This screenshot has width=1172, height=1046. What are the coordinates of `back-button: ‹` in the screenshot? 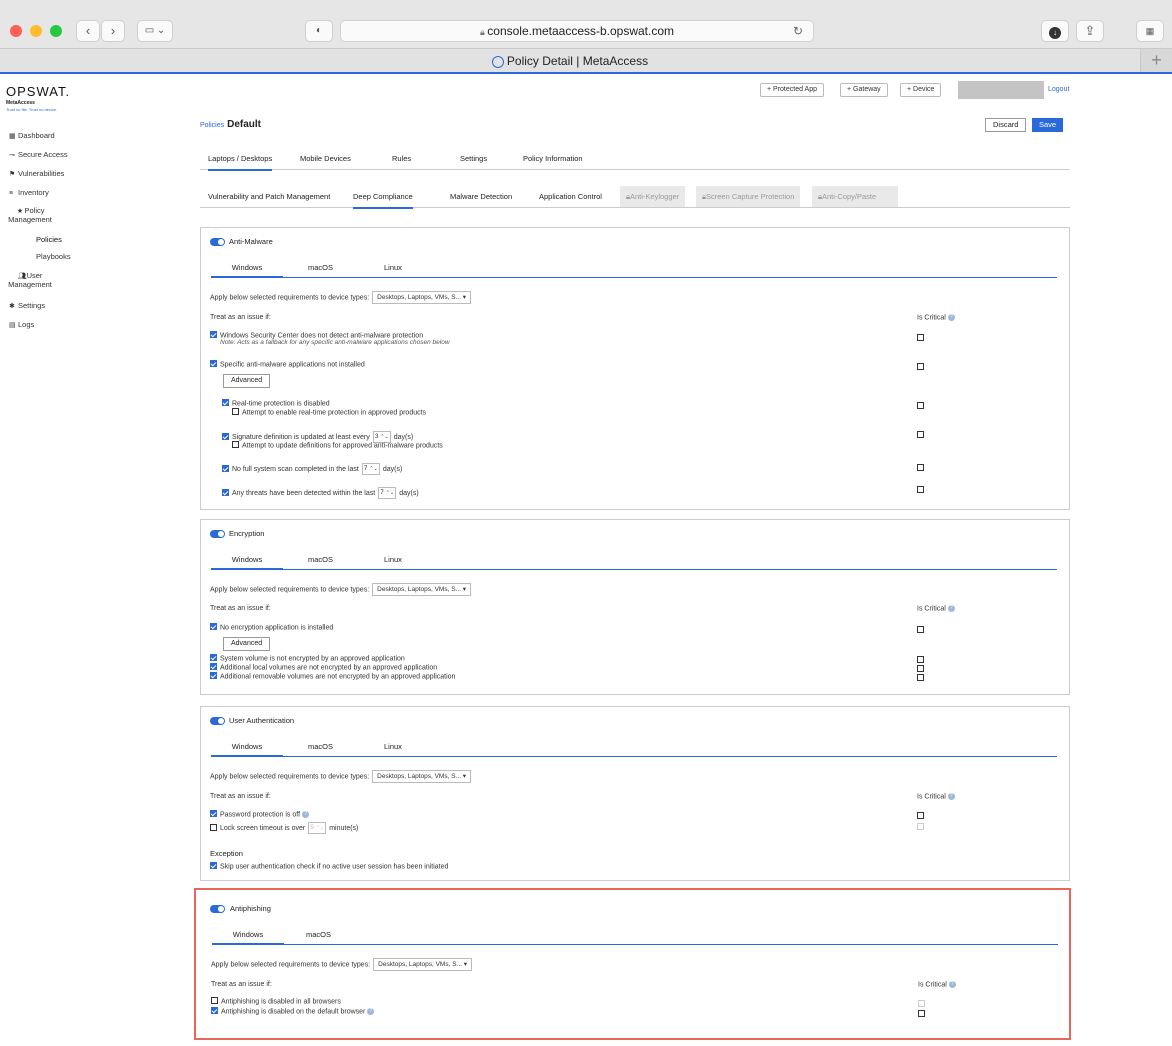 It's located at (88, 31).